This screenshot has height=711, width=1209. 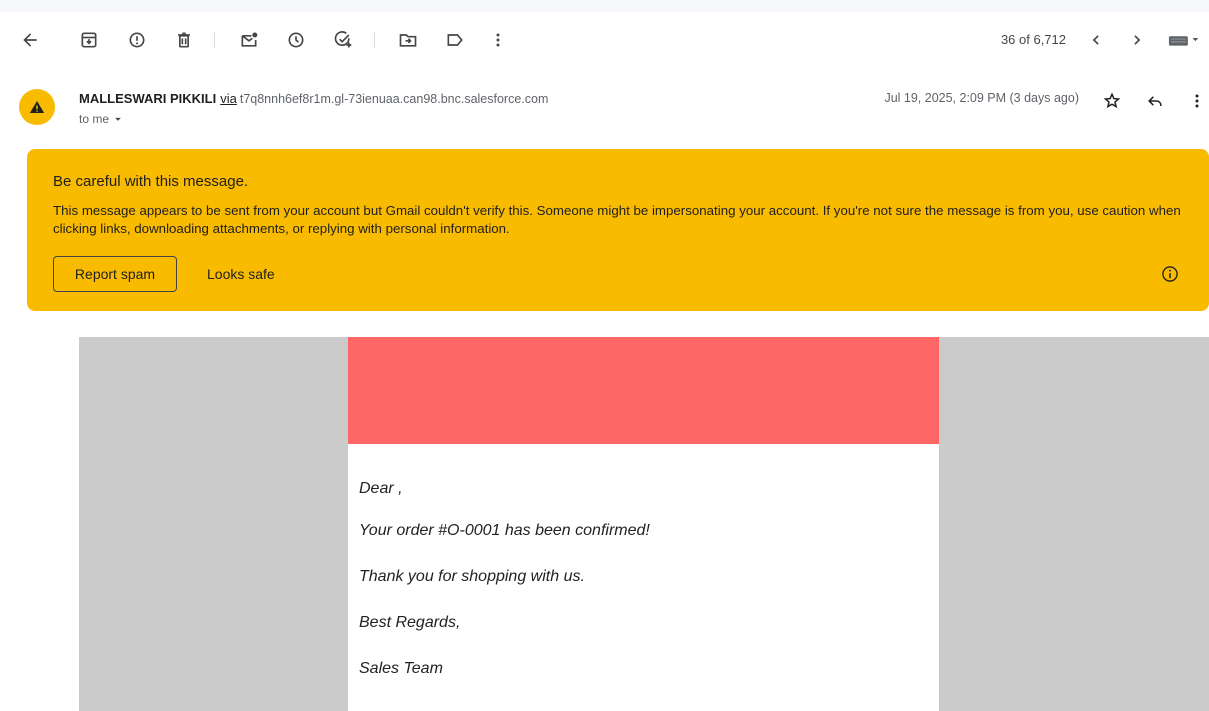 I want to click on recipient-dropdown: to me, so click(x=102, y=119).